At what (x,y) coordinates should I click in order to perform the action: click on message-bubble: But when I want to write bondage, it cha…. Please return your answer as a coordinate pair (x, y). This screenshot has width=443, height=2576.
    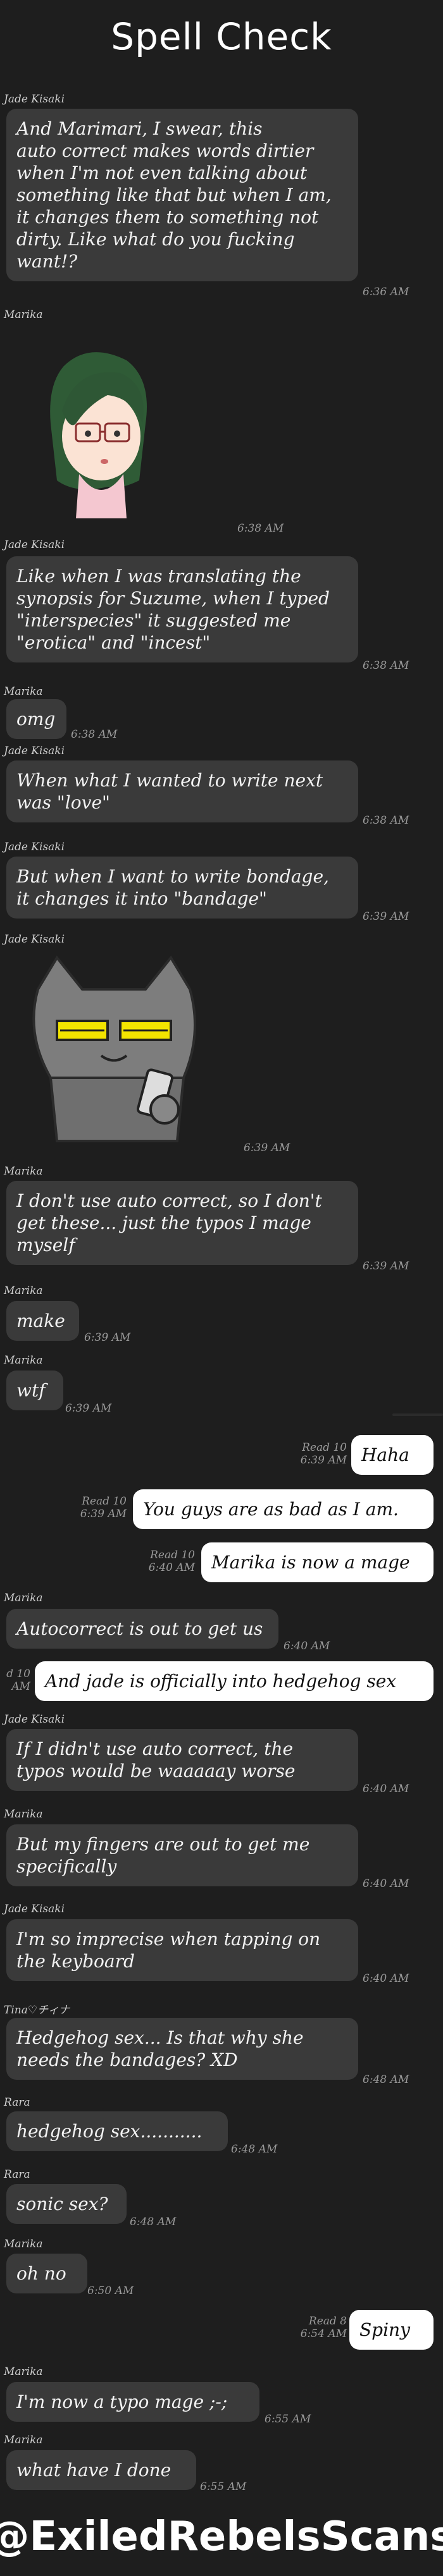
    Looking at the image, I should click on (182, 888).